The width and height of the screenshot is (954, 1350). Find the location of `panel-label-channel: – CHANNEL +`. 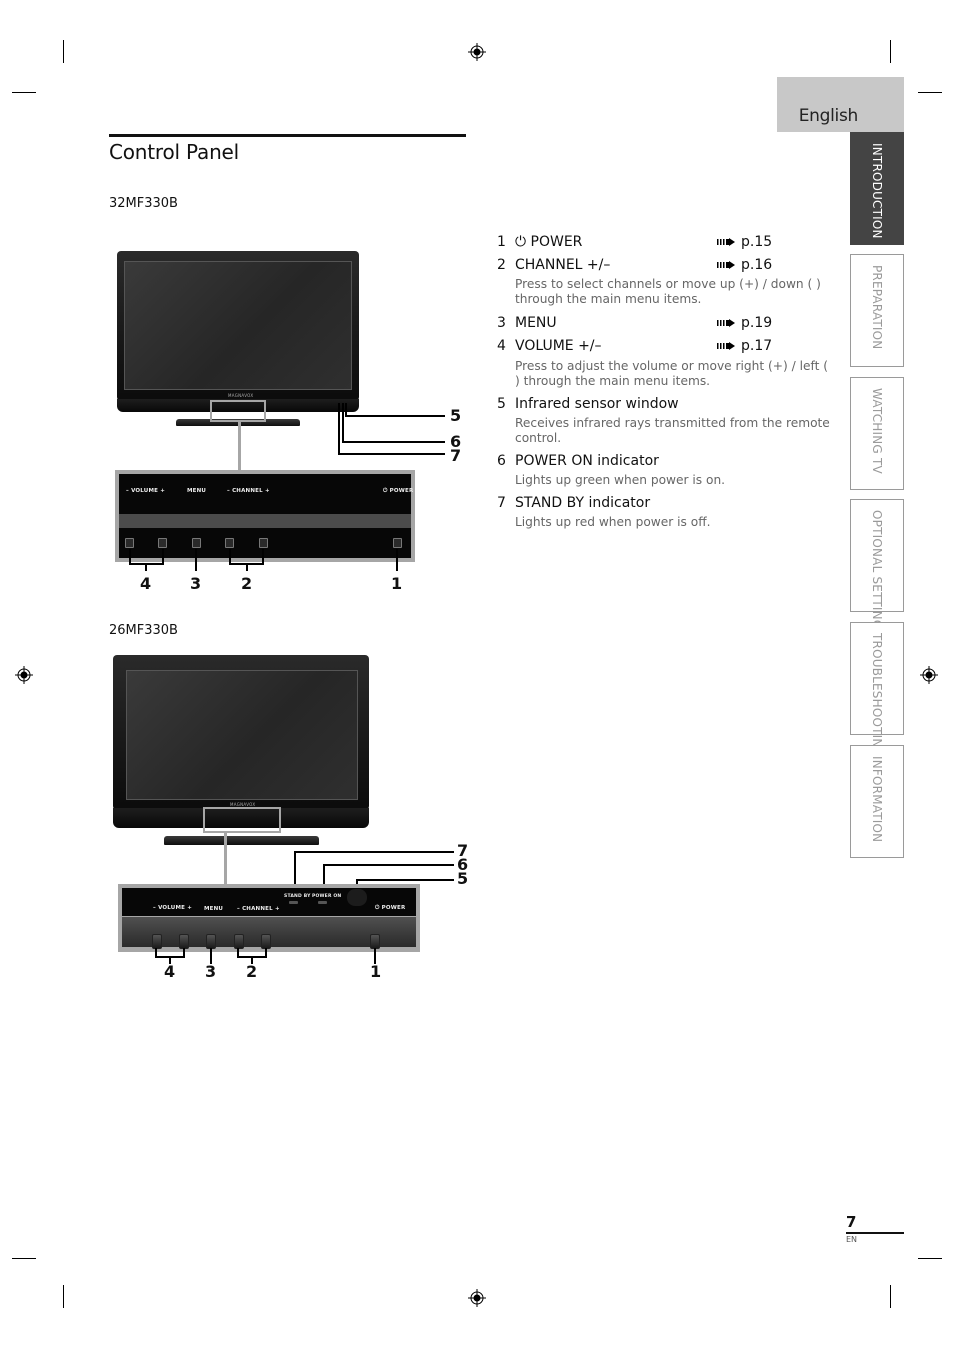

panel-label-channel: – CHANNEL + is located at coordinates (248, 491).